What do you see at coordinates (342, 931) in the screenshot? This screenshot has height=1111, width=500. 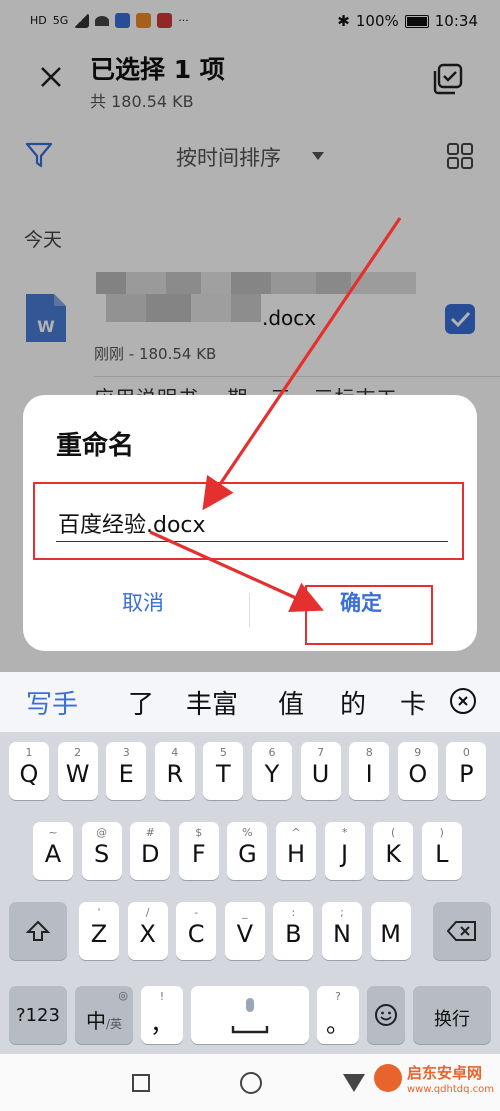 I see `key-n: ; N` at bounding box center [342, 931].